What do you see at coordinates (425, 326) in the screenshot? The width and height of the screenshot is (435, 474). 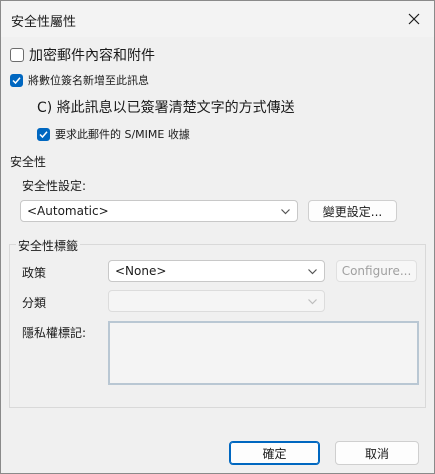 I see `group-border-right` at bounding box center [425, 326].